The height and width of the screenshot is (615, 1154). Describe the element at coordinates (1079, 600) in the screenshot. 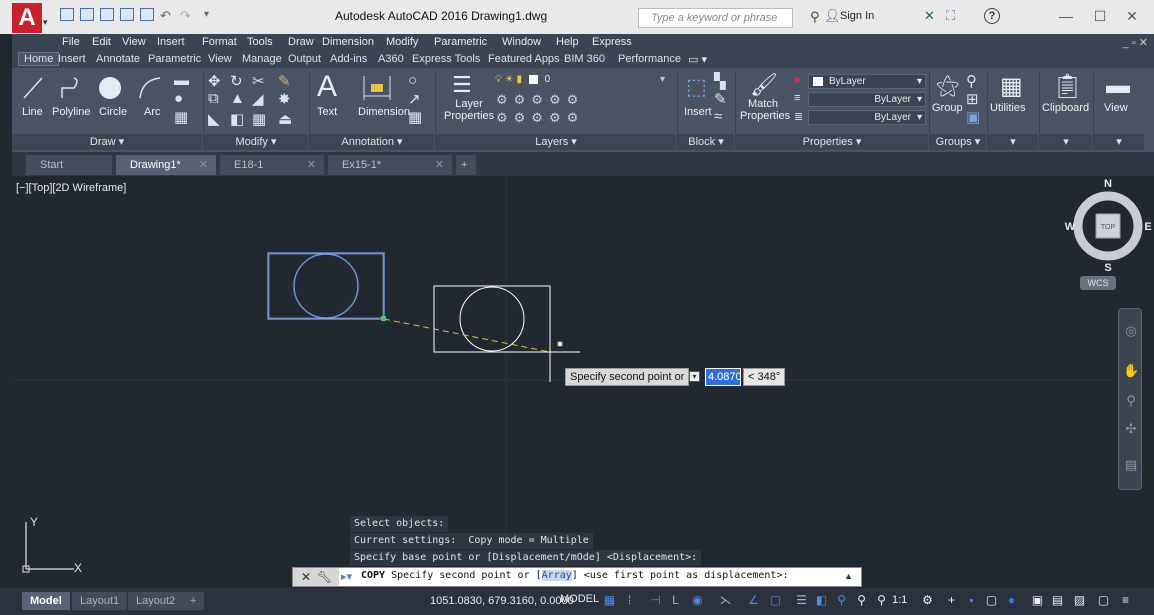

I see `clean-screen-icon: ▨` at that location.